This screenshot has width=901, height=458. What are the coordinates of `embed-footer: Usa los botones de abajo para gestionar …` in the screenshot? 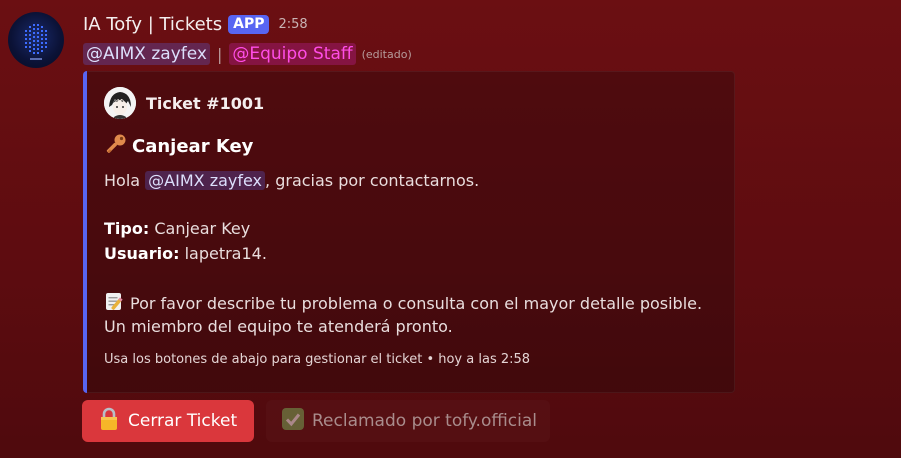 It's located at (317, 359).